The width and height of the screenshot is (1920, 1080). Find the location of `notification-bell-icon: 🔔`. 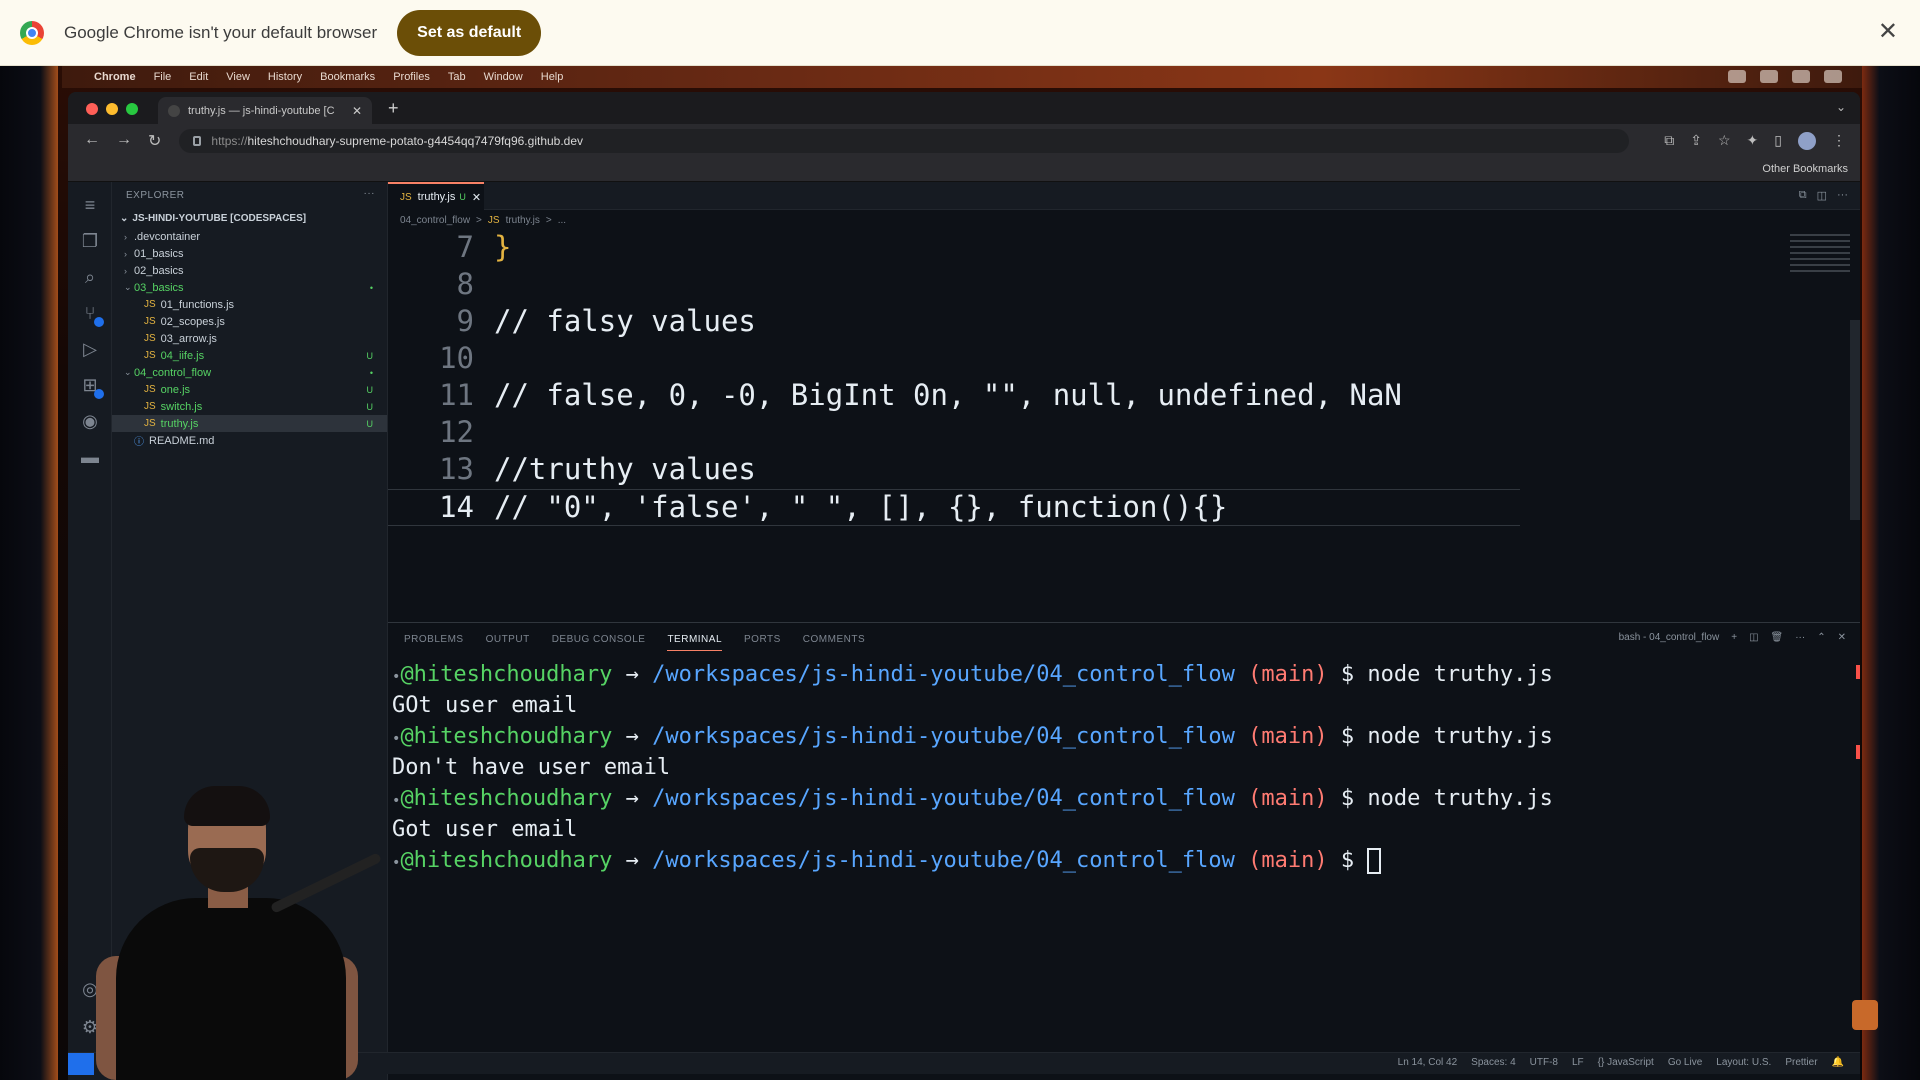

notification-bell-icon: 🔔 is located at coordinates (1837, 1062).